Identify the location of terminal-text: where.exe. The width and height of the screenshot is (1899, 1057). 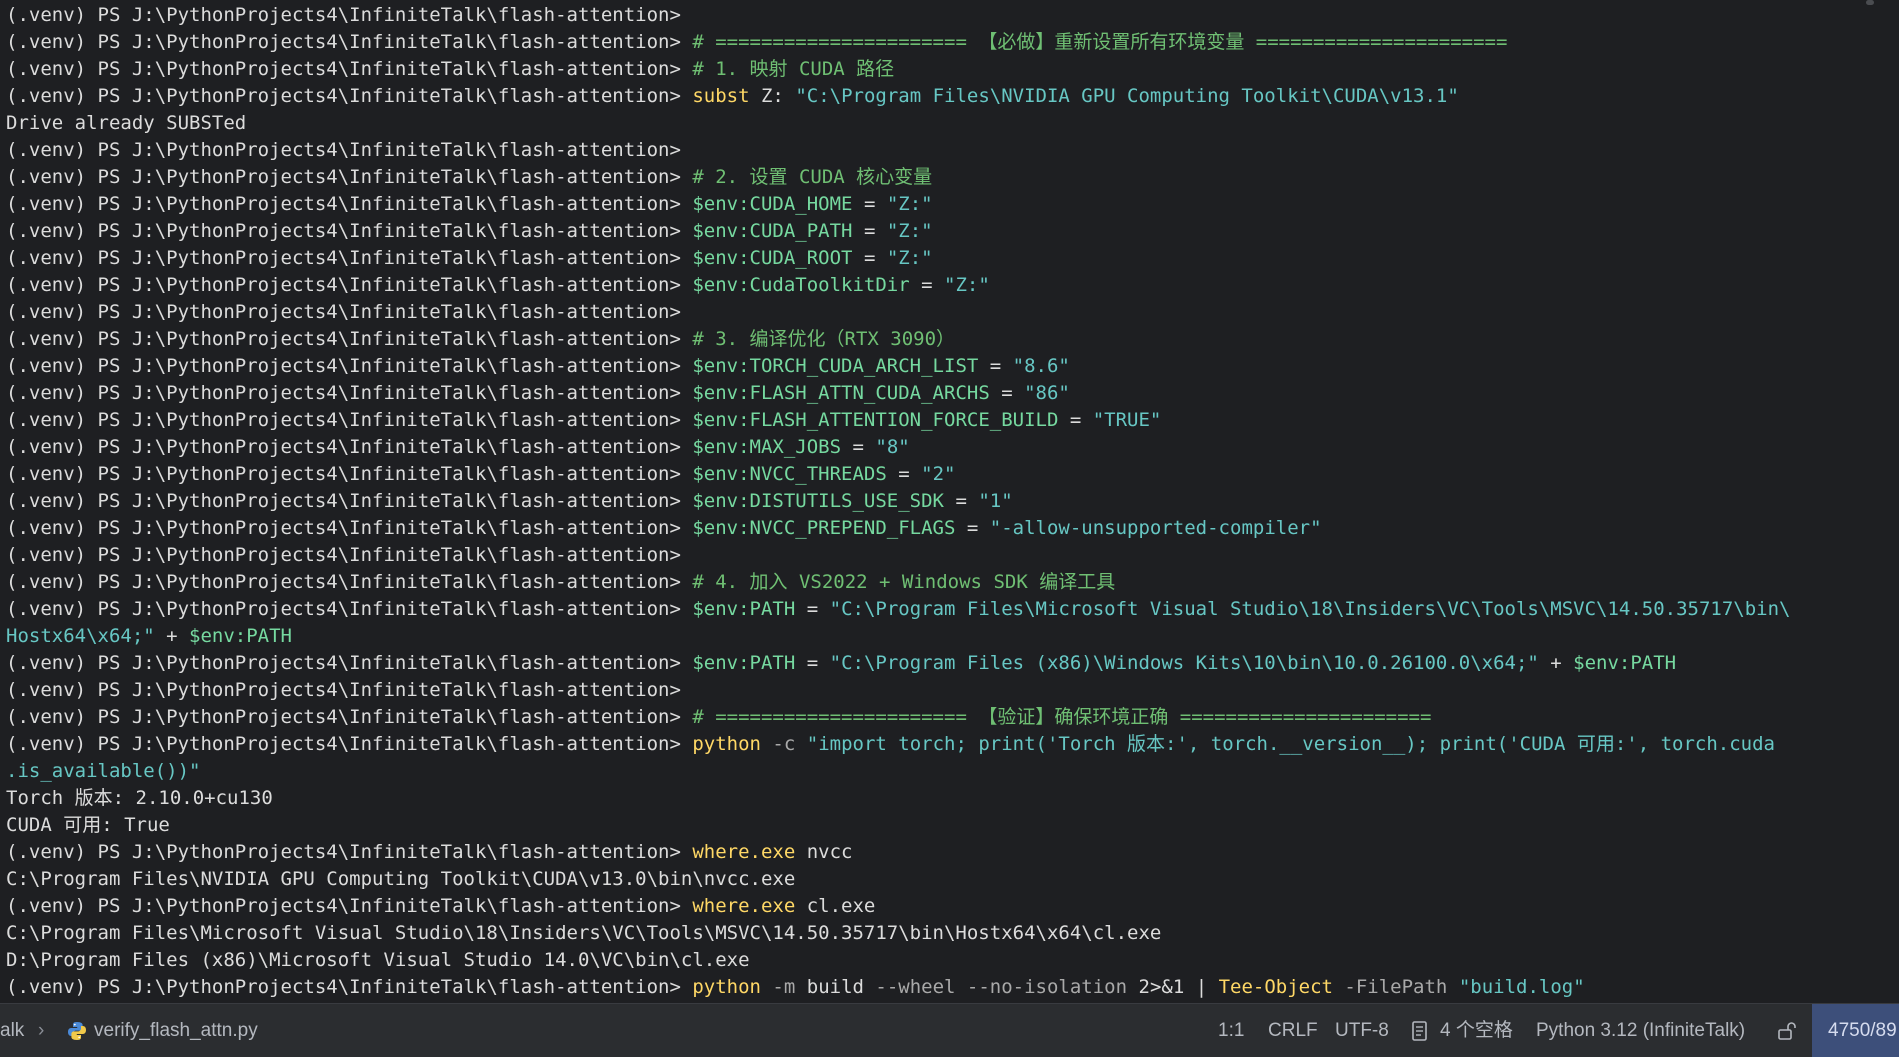
(744, 852).